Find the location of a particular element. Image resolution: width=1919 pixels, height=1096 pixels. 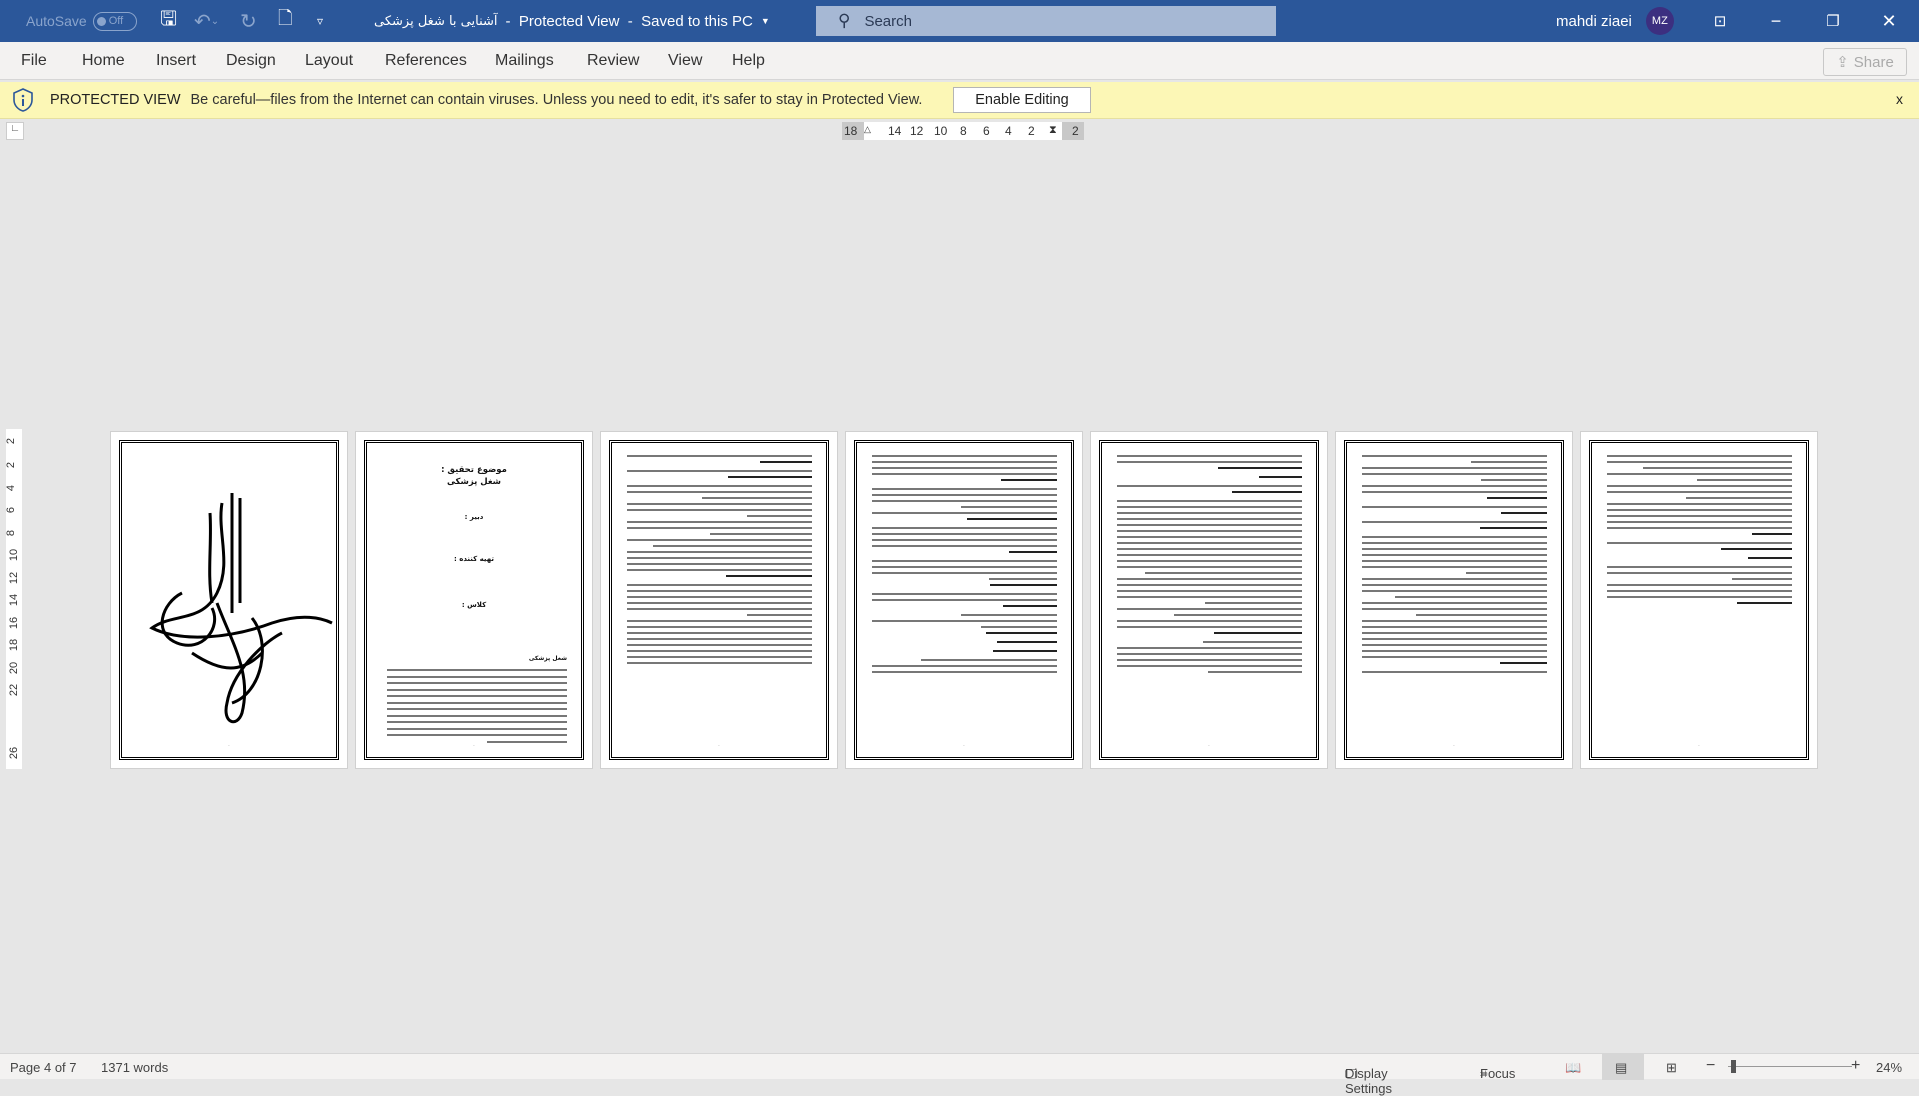

vertical-ruler: 2 2 4 6 8 10 12 14 16 18 20 22 26 is located at coordinates (13, 599).